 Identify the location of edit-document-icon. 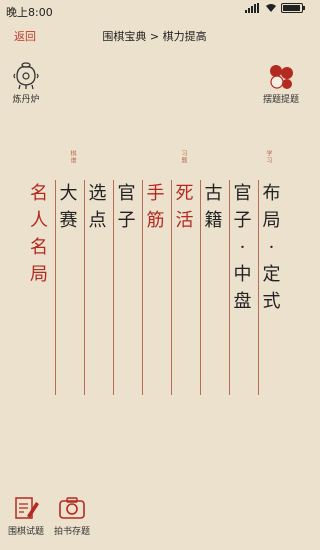
(27, 508).